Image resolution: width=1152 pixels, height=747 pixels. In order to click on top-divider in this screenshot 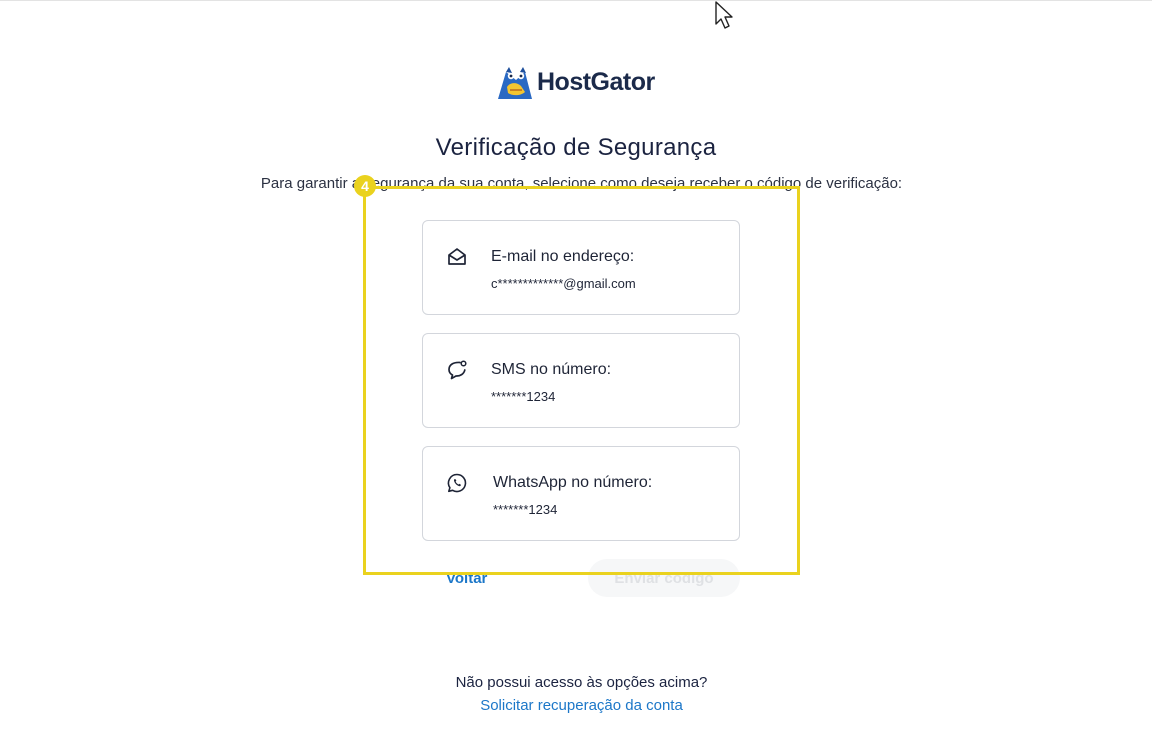, I will do `click(576, 0)`.